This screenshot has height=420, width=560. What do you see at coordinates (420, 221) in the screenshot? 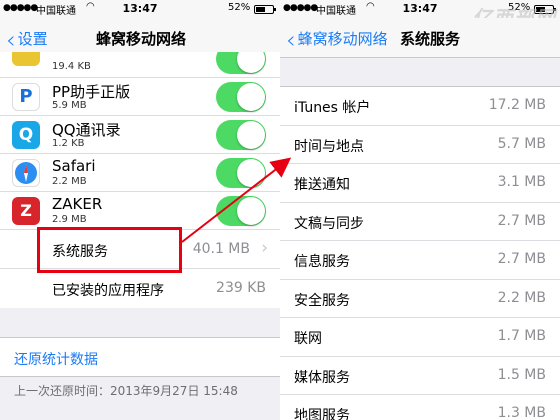
I see `list-item: 文稿与同步 2.7 MB` at bounding box center [420, 221].